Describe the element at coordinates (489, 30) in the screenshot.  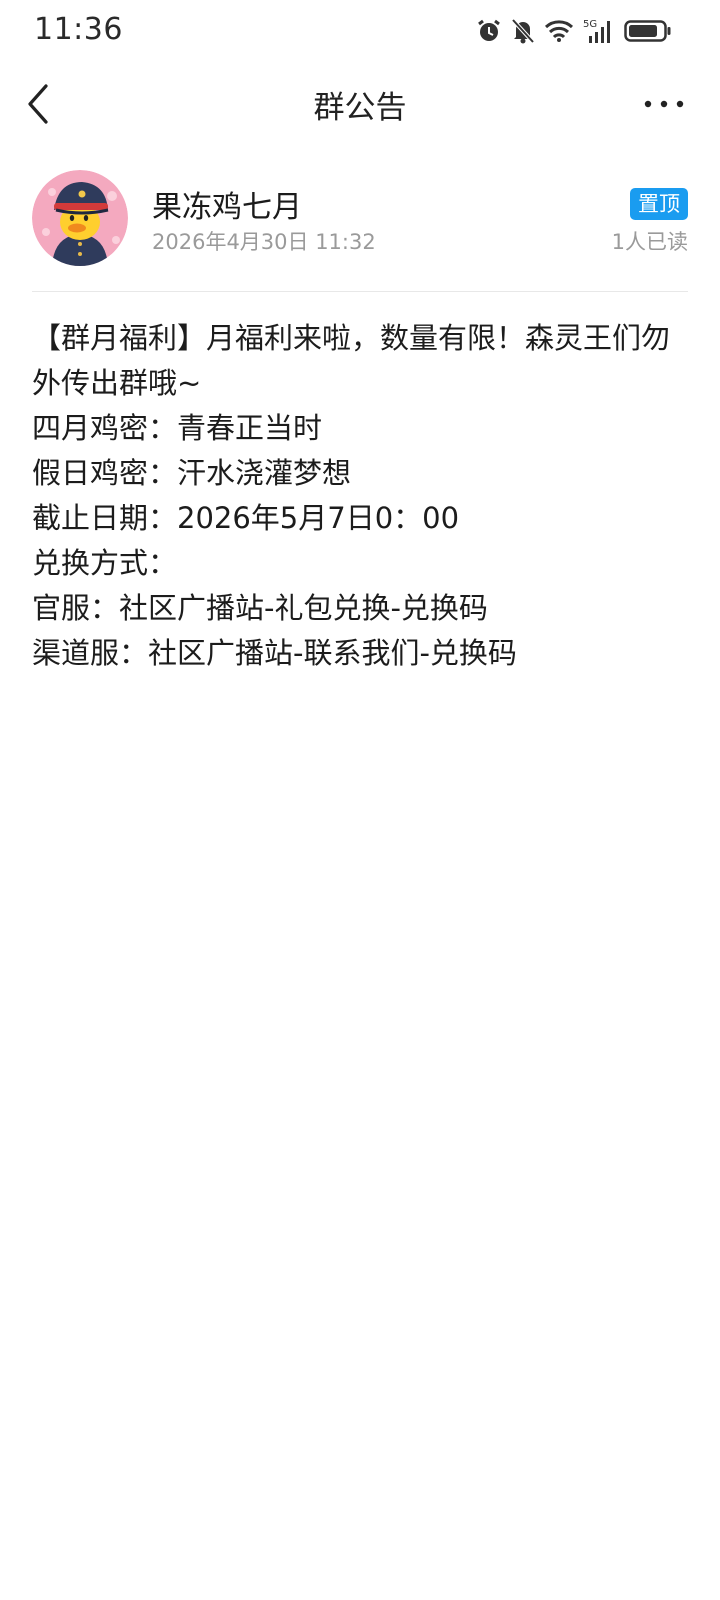
I see `alarm-icon` at that location.